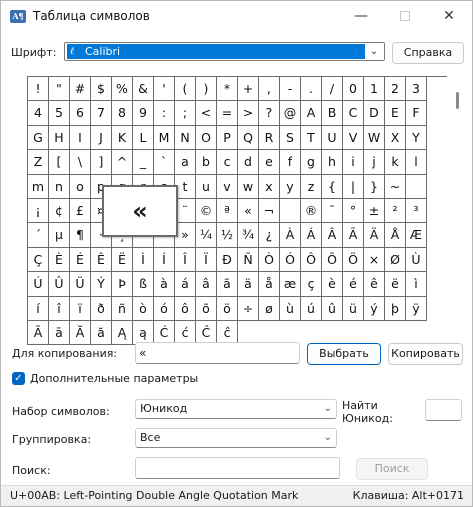 The width and height of the screenshot is (473, 507). What do you see at coordinates (269, 138) in the screenshot?
I see `char-cell: R` at bounding box center [269, 138].